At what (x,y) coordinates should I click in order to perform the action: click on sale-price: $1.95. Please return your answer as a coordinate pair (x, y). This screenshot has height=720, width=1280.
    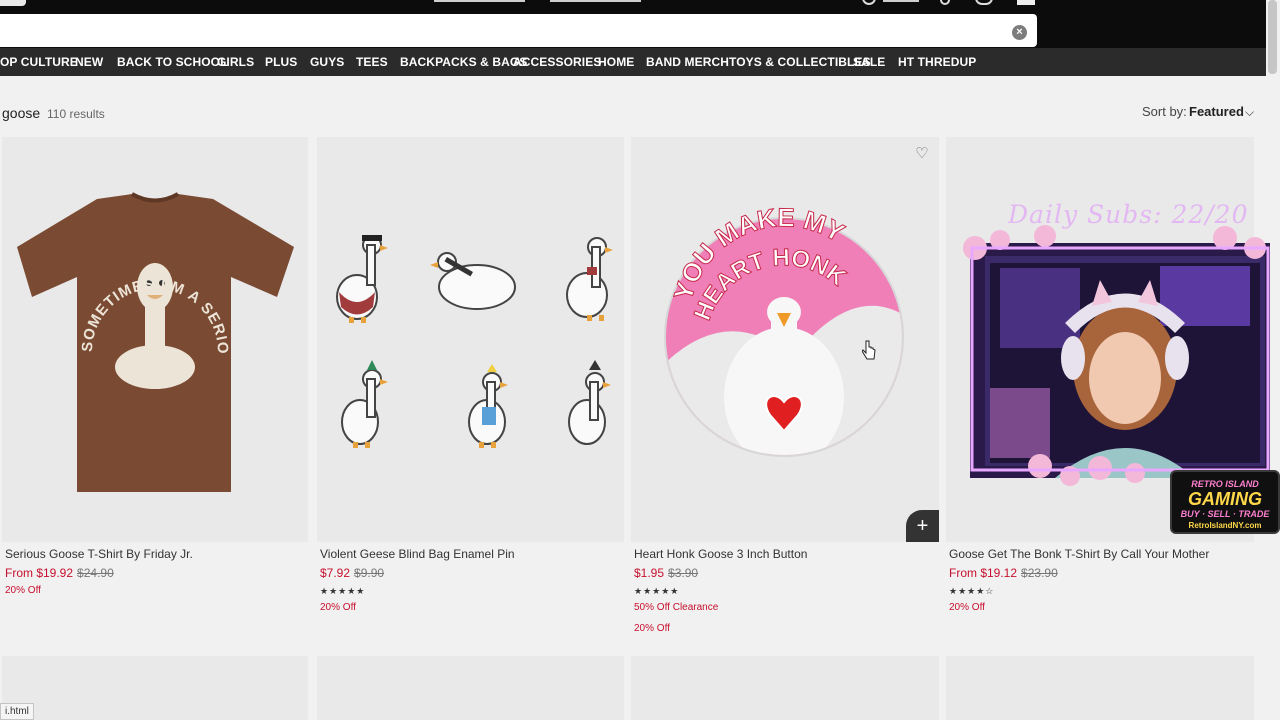
    Looking at the image, I should click on (649, 573).